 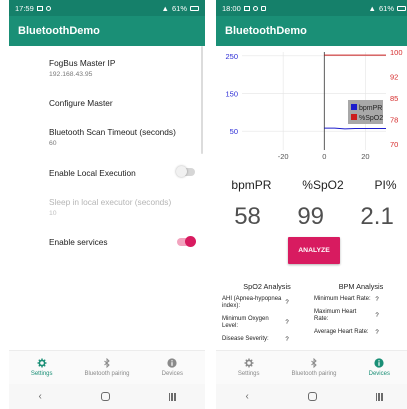 What do you see at coordinates (71, 74) in the screenshot?
I see `setting-value: 192.168.43.95` at bounding box center [71, 74].